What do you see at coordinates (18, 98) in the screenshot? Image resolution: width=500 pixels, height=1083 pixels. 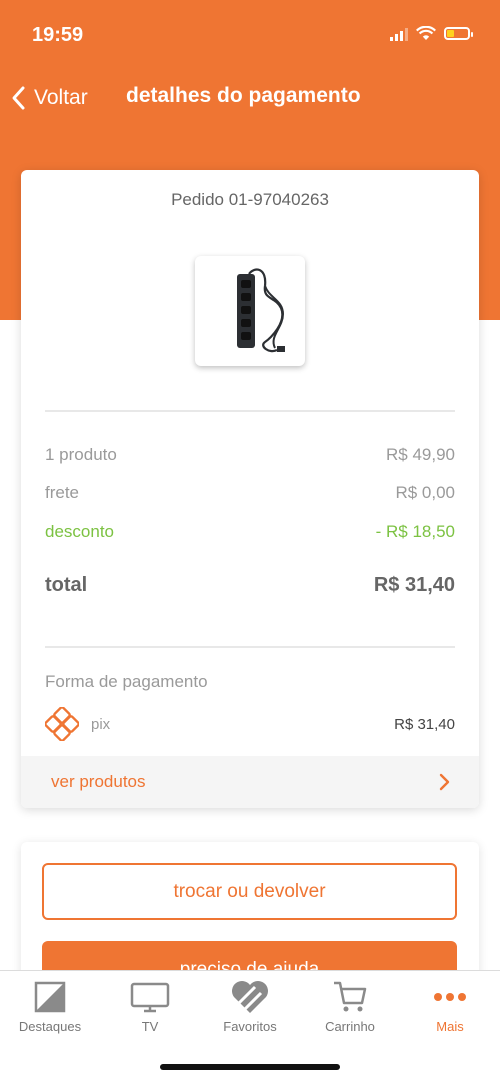 I see `chevron-left-icon` at bounding box center [18, 98].